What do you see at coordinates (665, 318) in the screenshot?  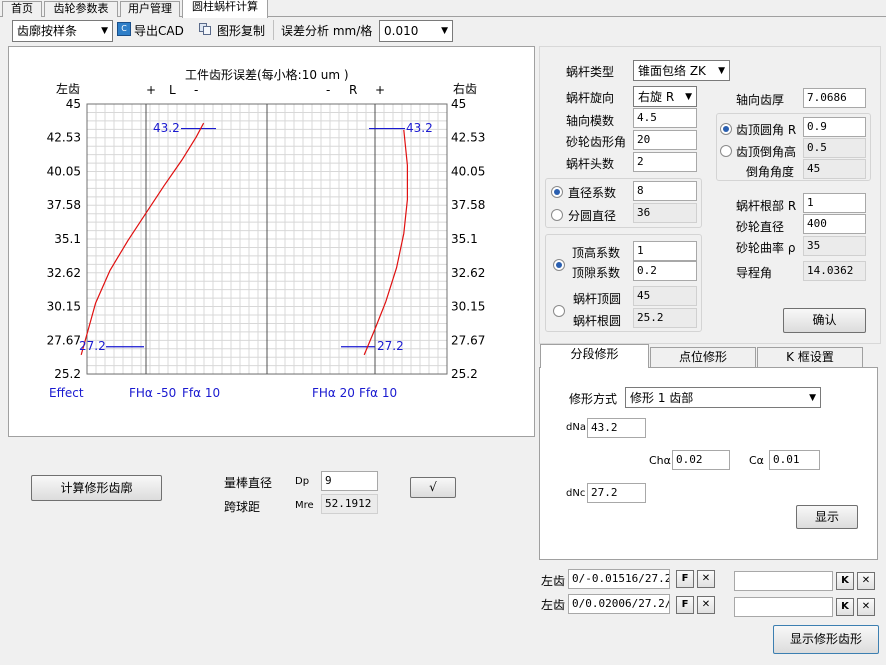 I see `root-dia-input: 25.2` at bounding box center [665, 318].